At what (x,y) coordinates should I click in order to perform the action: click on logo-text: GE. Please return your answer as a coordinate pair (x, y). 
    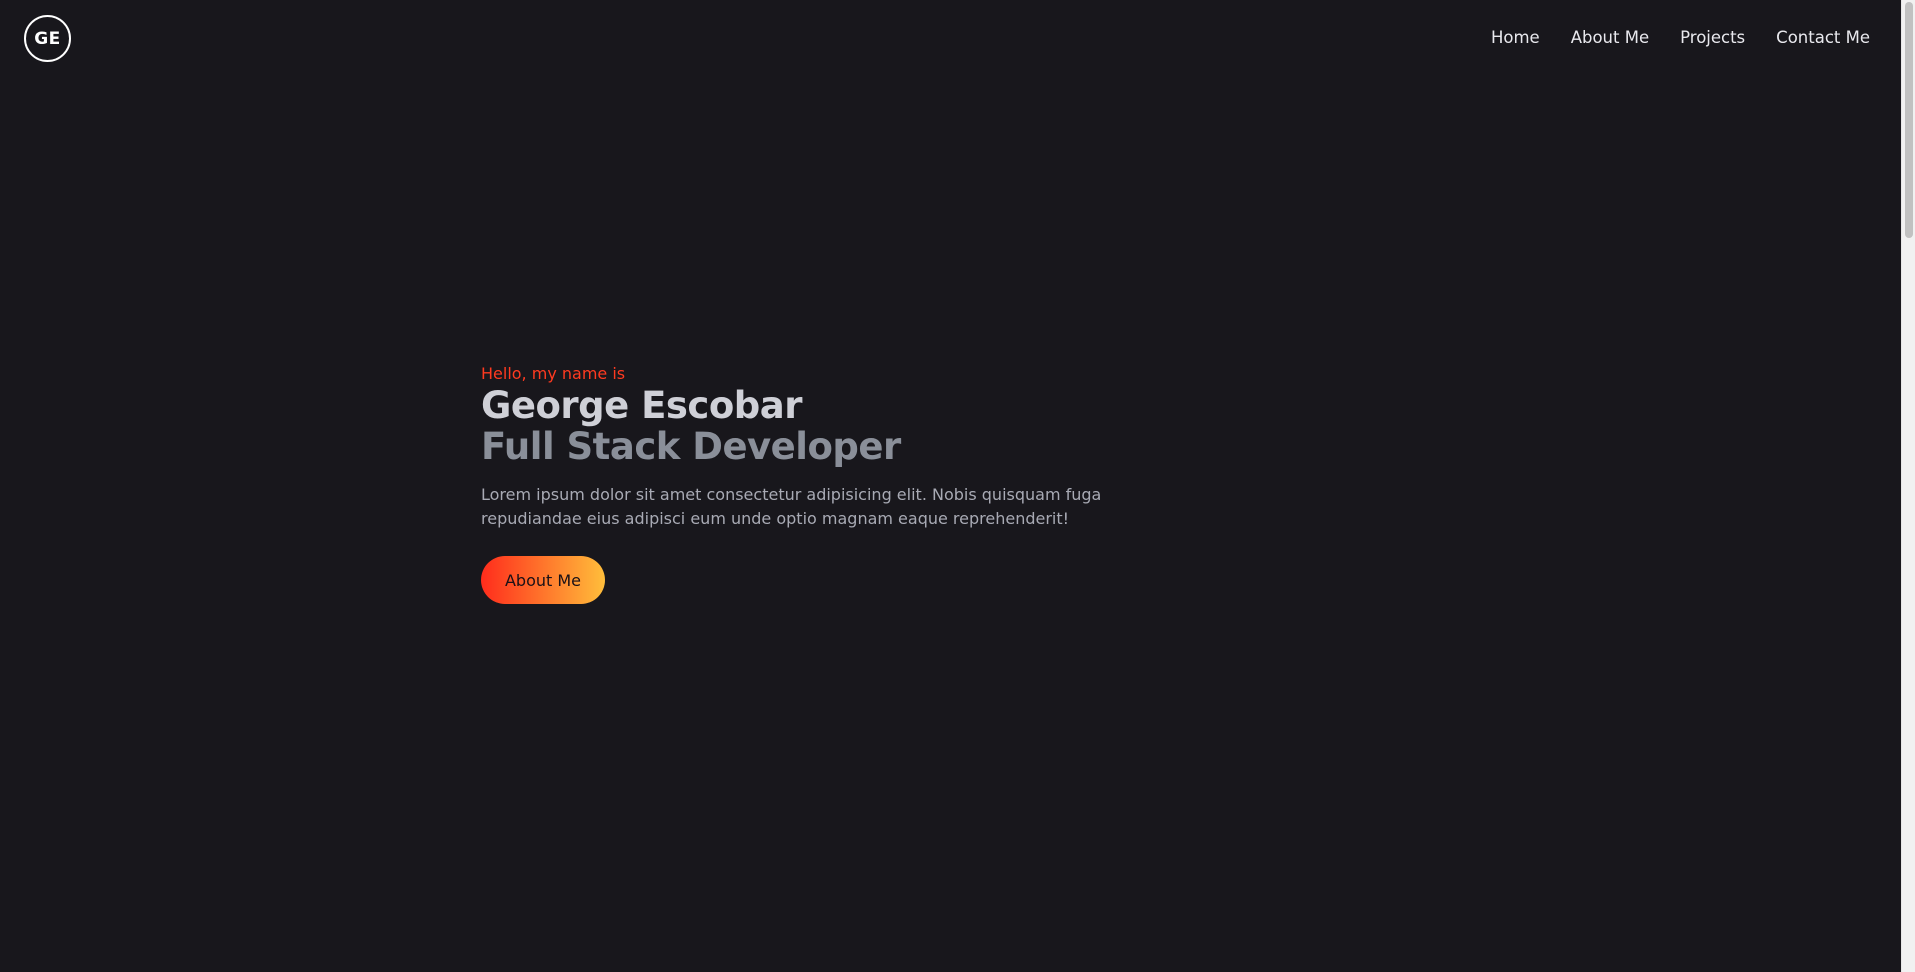
    Looking at the image, I should click on (47, 38).